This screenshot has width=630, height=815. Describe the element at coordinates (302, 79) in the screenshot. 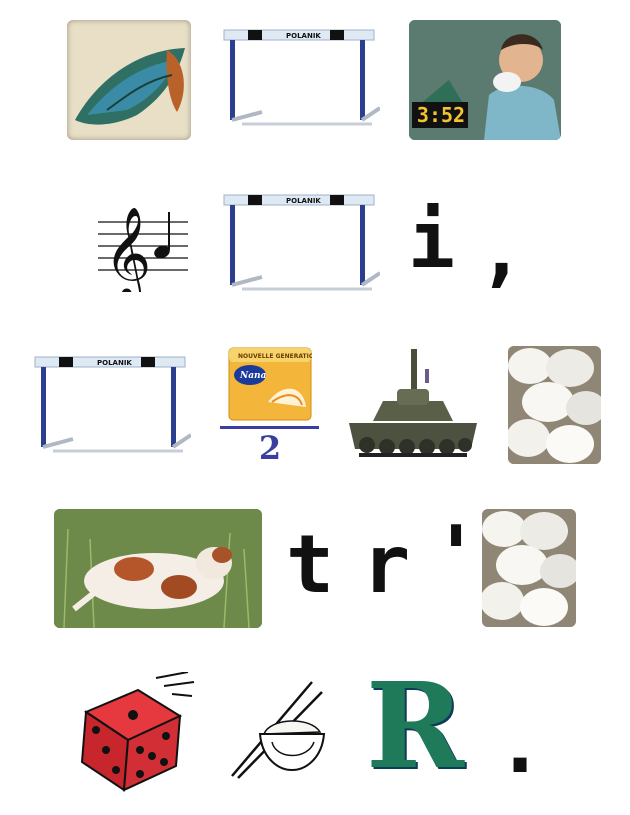

I see `hurdle-picture-1: POLANIK` at that location.